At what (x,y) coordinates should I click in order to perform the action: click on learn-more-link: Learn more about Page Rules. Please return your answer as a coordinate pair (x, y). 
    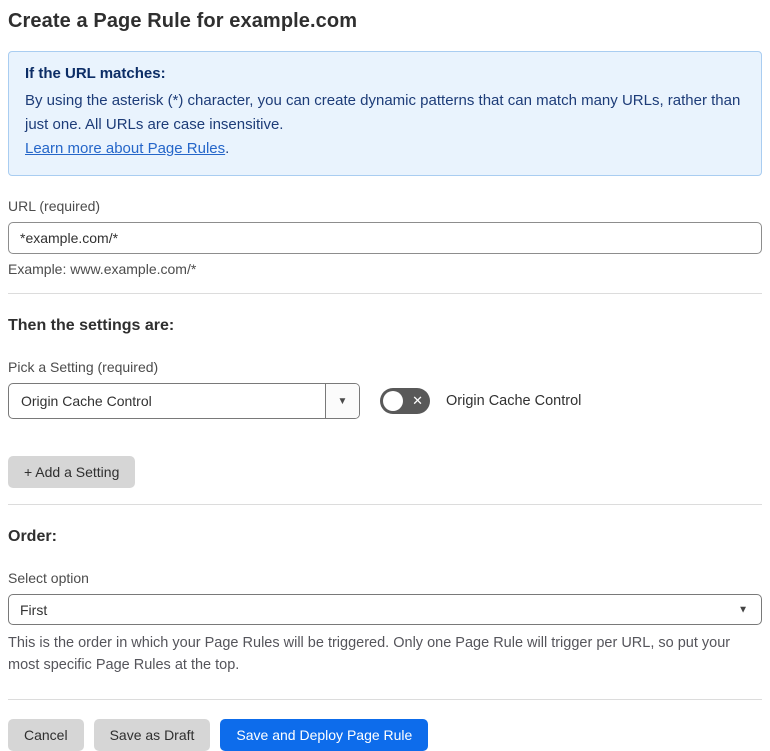
    Looking at the image, I should click on (125, 148).